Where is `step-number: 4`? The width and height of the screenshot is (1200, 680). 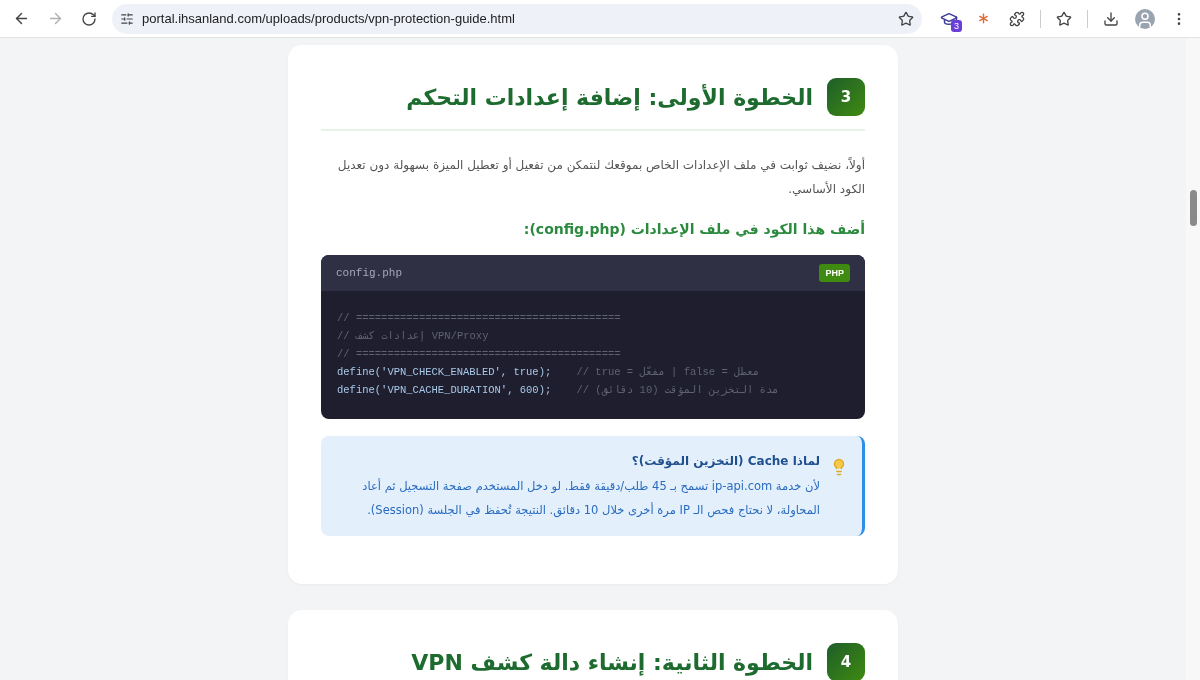
step-number: 4 is located at coordinates (846, 661).